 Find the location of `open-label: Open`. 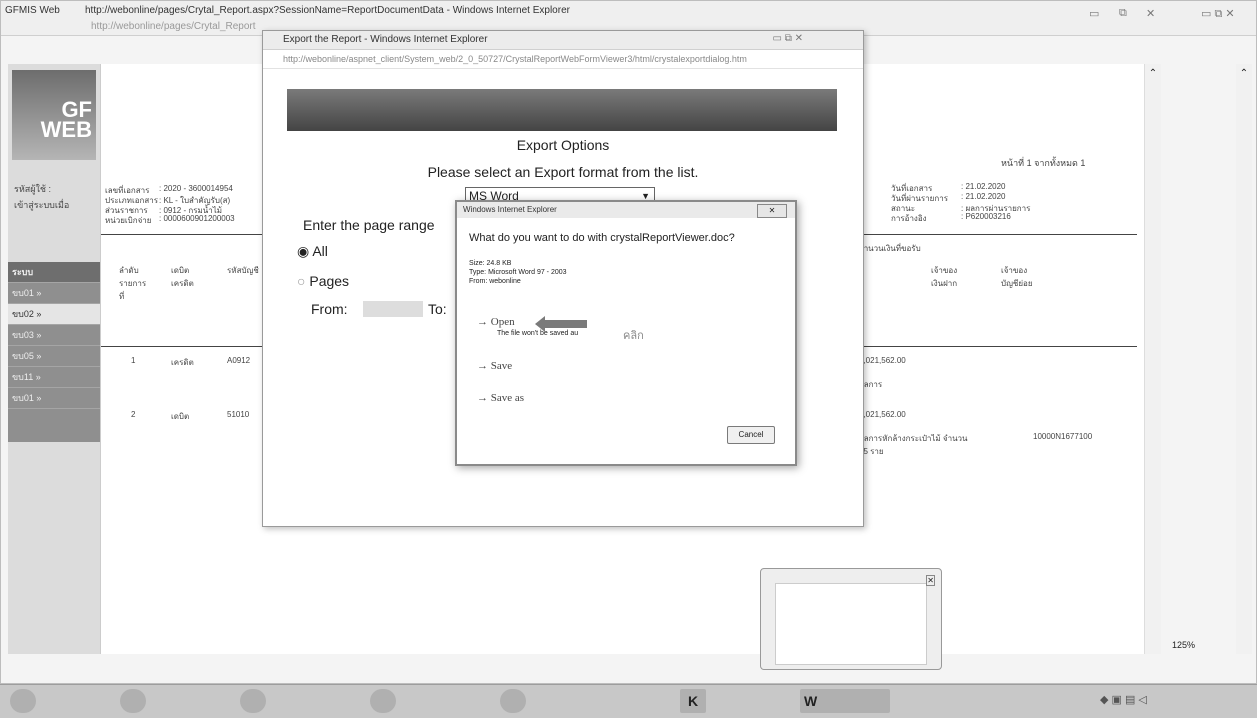

open-label: Open is located at coordinates (502, 322).